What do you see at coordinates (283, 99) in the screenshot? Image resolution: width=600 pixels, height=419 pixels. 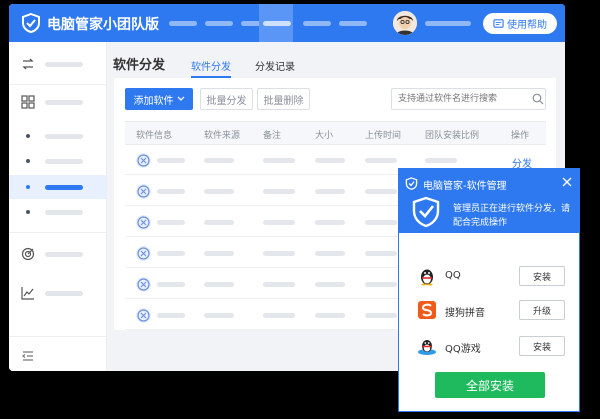 I see `batch-delete-button: 批量删除` at bounding box center [283, 99].